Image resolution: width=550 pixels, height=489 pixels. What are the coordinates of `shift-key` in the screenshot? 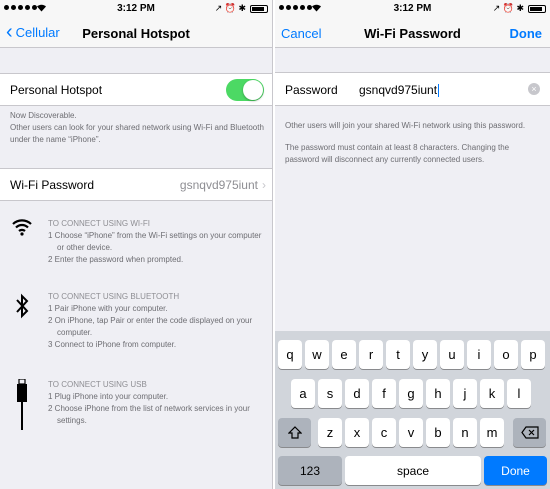 It's located at (294, 432).